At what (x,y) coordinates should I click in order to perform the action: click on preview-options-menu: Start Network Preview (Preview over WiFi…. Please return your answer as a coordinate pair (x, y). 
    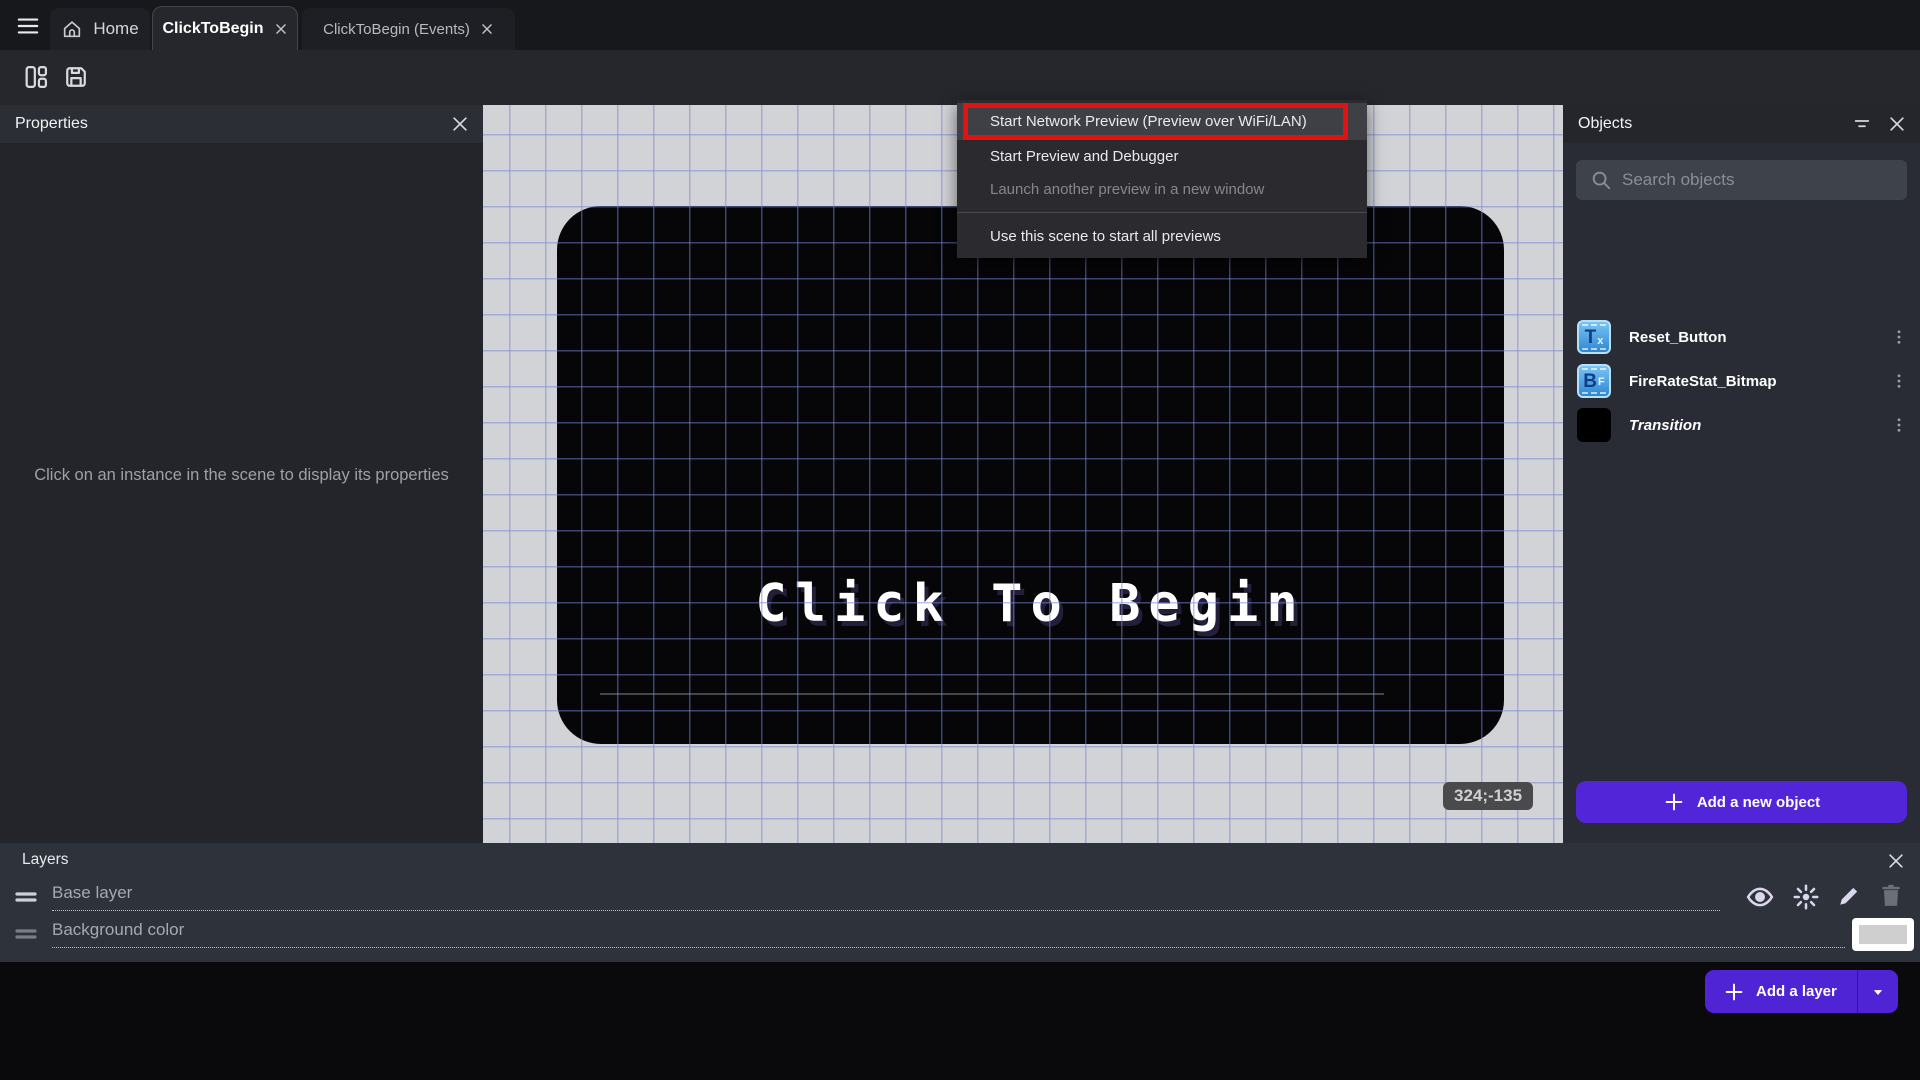
    Looking at the image, I should click on (1162, 179).